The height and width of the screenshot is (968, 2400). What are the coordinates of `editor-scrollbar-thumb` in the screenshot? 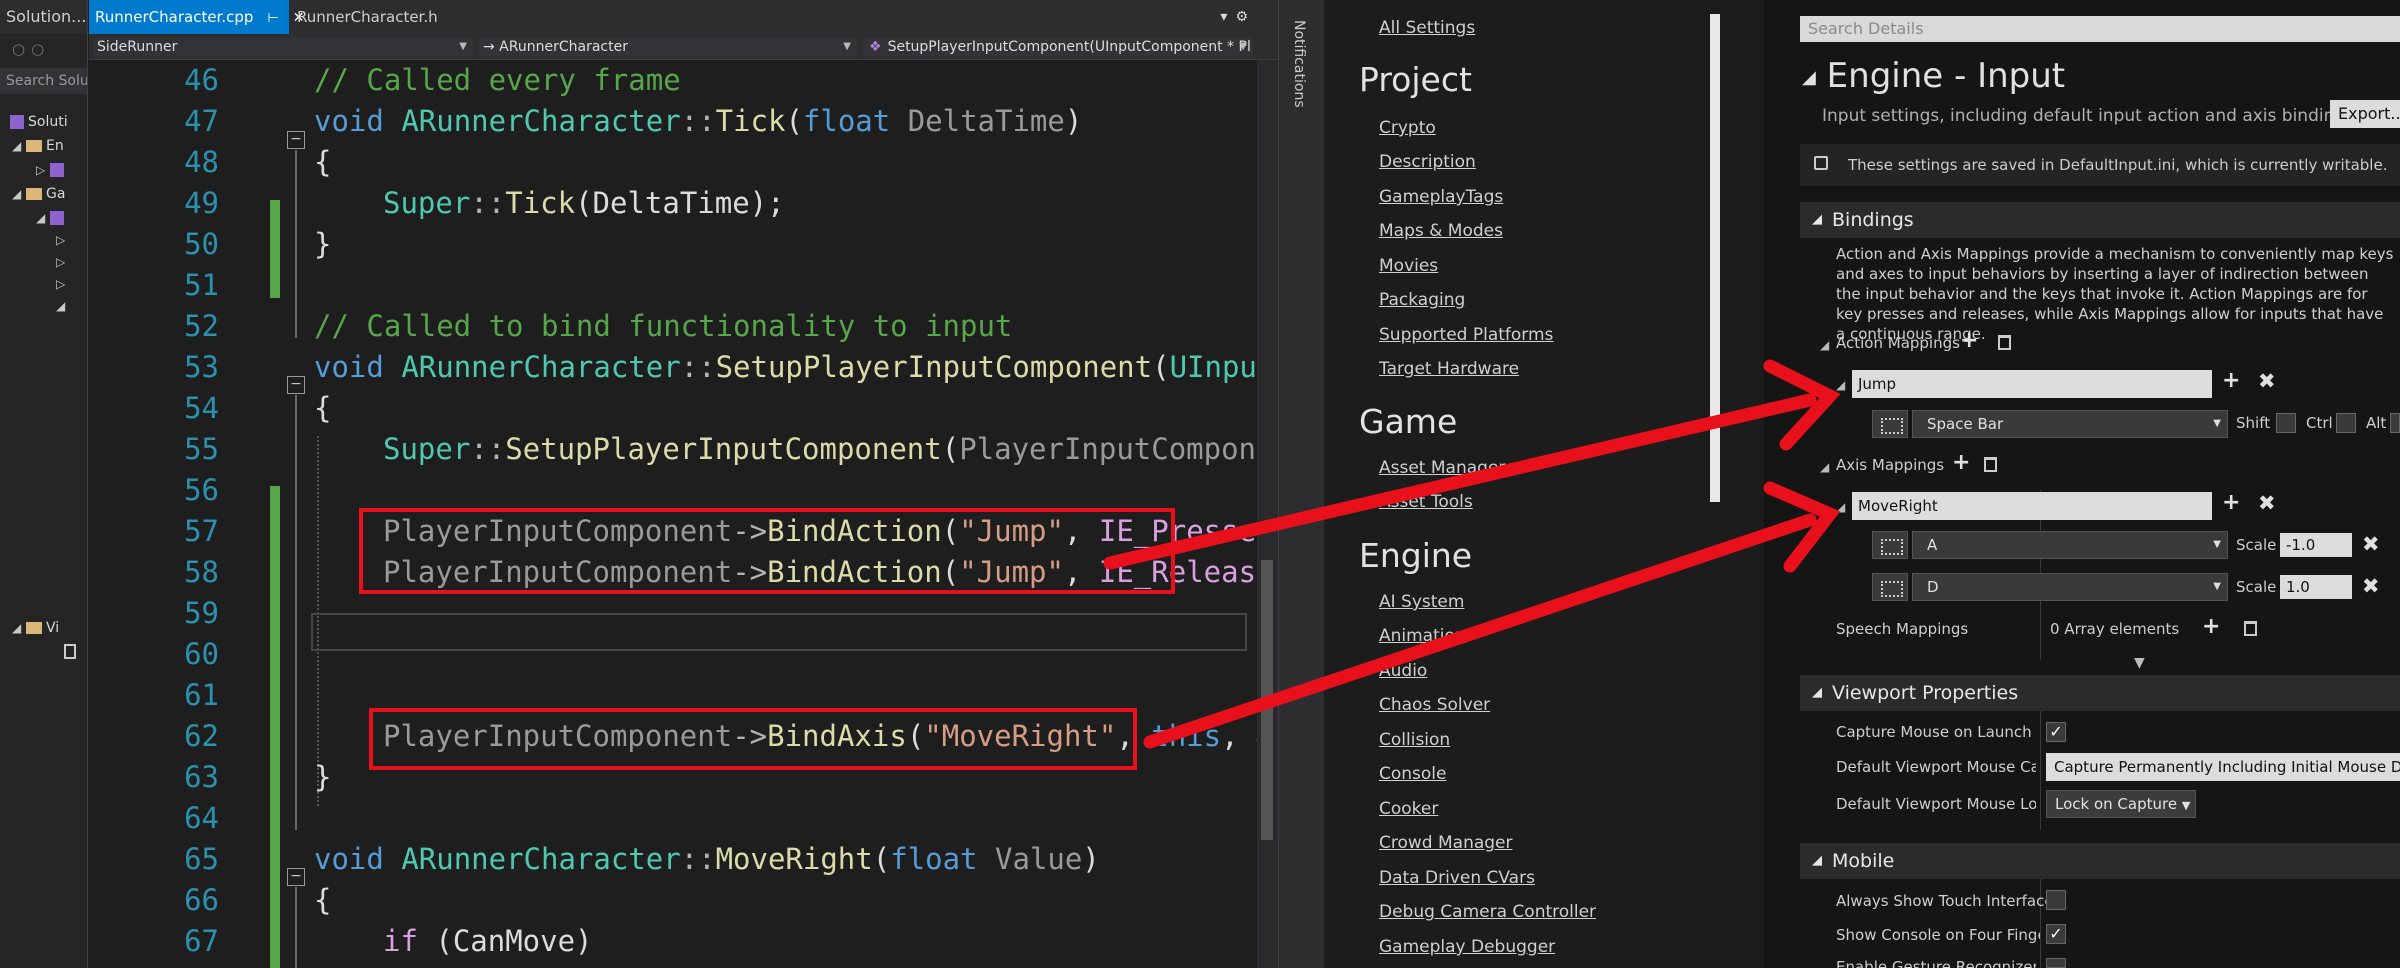 It's located at (1267, 700).